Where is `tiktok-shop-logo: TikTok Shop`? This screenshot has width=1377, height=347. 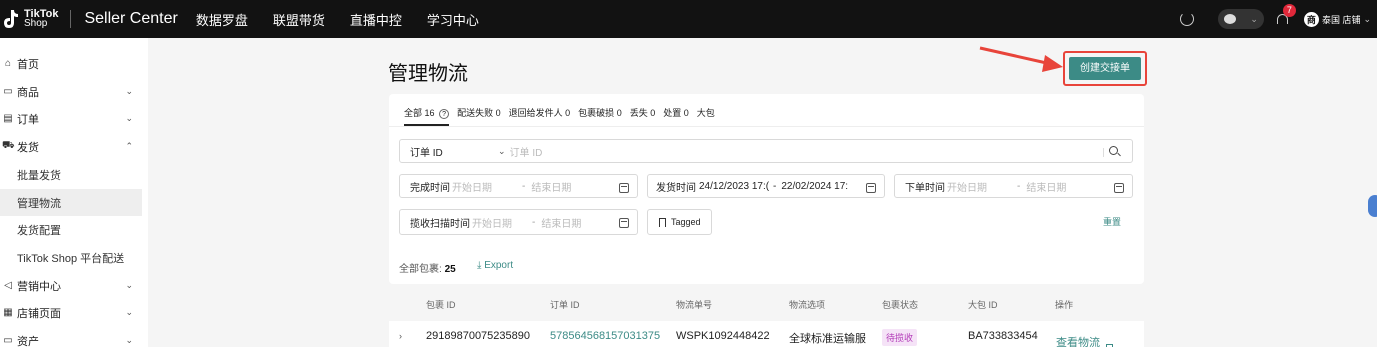 tiktok-shop-logo: TikTok Shop is located at coordinates (30, 19).